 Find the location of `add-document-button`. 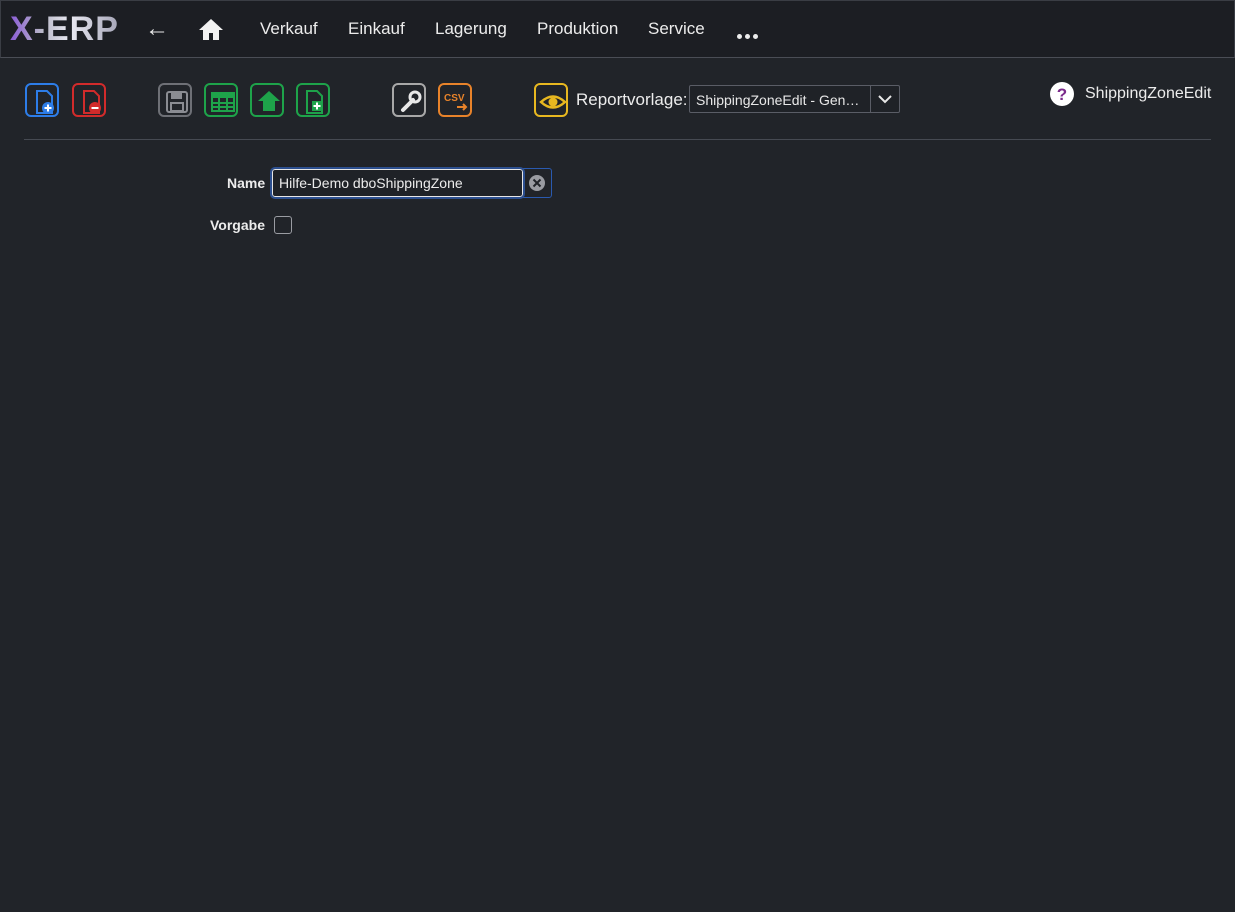

add-document-button is located at coordinates (313, 100).